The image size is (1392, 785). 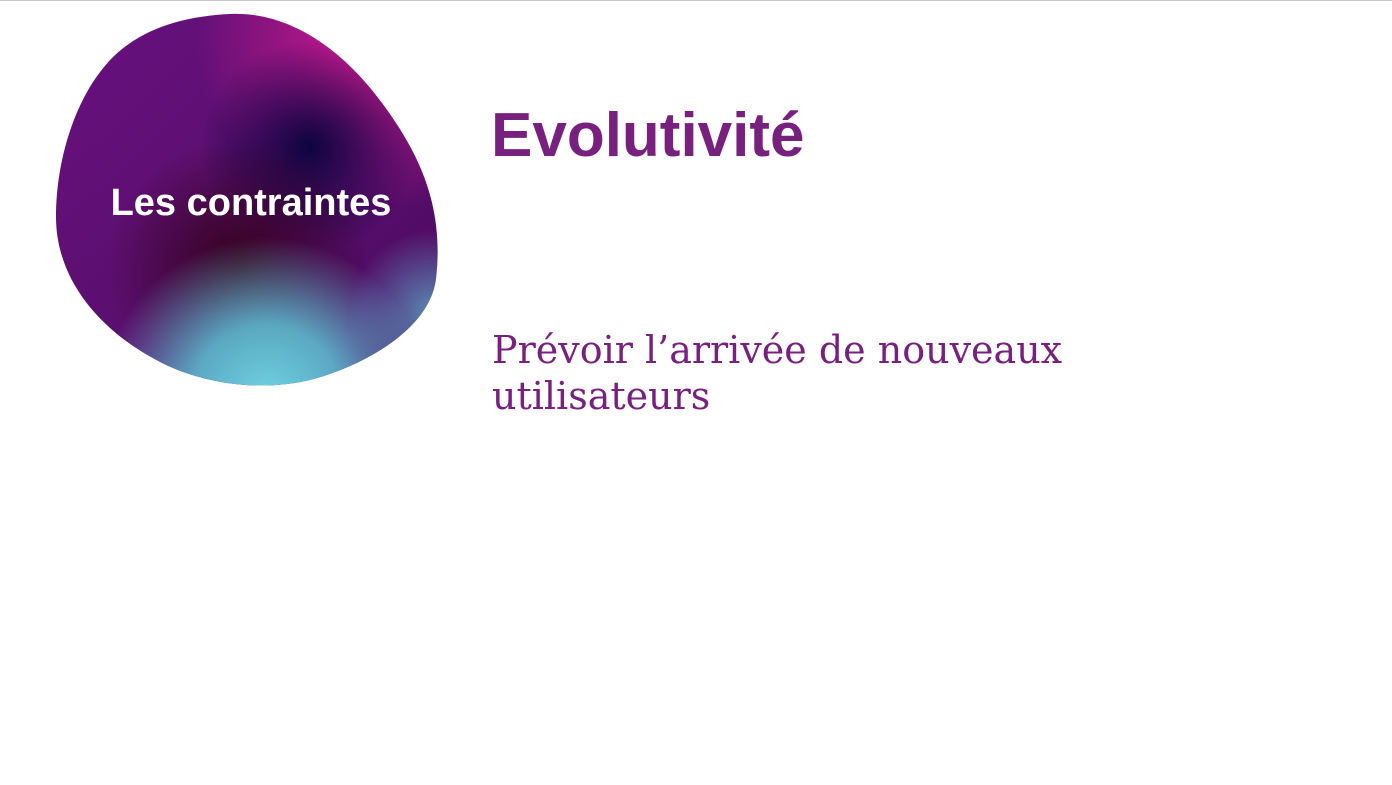 What do you see at coordinates (648, 135) in the screenshot?
I see `slide-title: Evolutivité` at bounding box center [648, 135].